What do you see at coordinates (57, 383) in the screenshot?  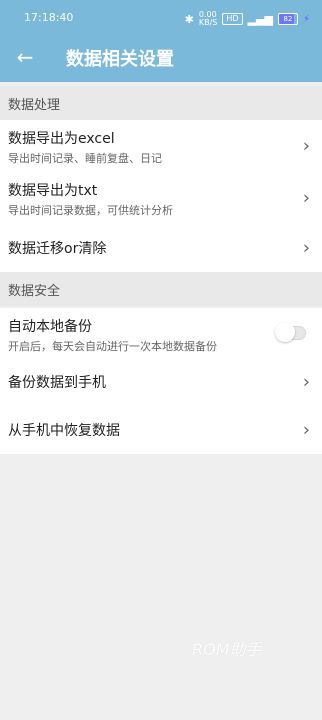 I see `item-title: 备份数据到手机` at bounding box center [57, 383].